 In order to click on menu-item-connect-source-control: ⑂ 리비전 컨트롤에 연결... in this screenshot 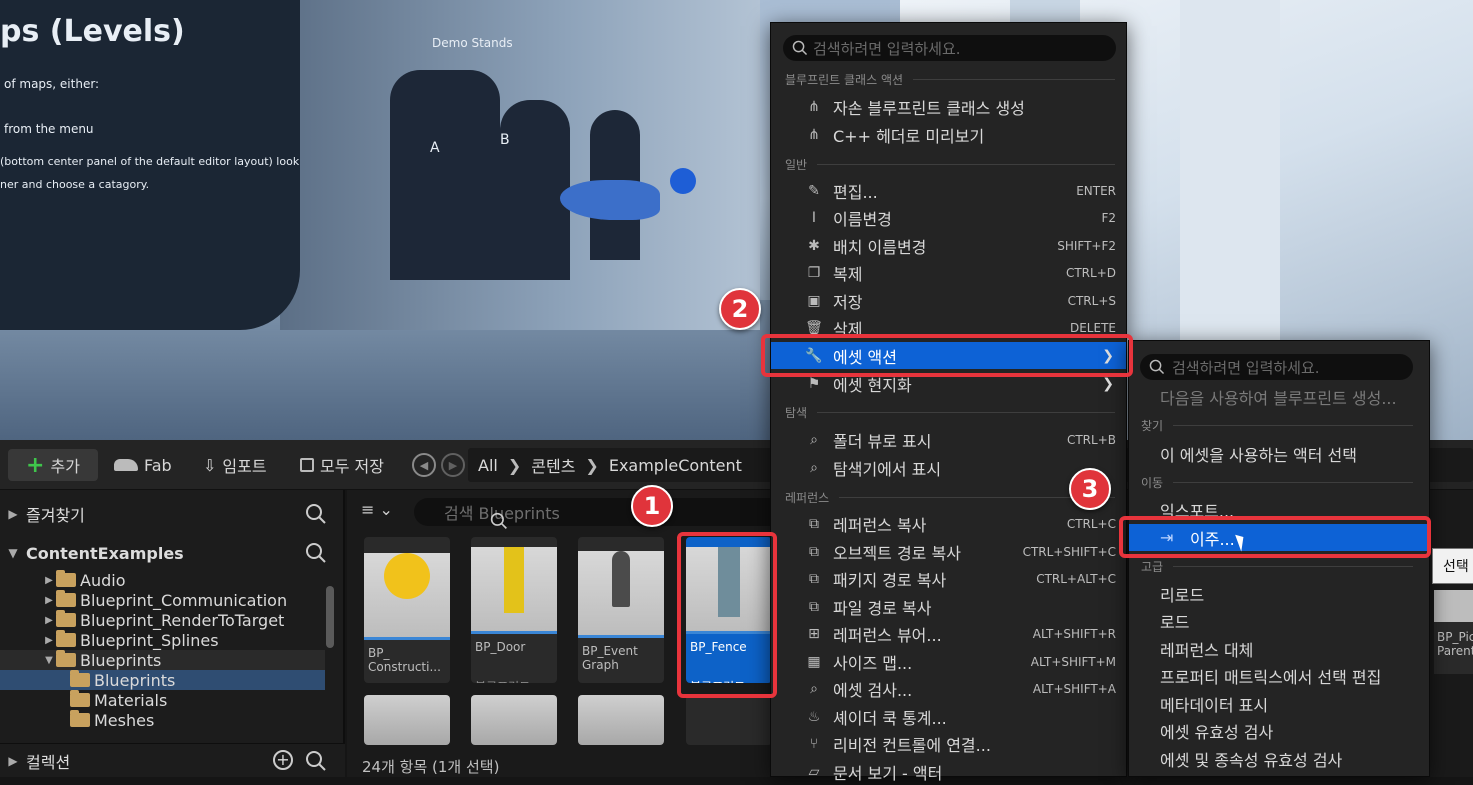, I will do `click(948, 743)`.